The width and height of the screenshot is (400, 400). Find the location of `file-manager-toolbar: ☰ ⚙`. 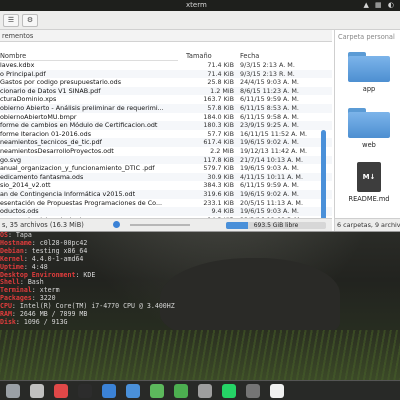

file-manager-toolbar: ☰ ⚙ is located at coordinates (200, 20).